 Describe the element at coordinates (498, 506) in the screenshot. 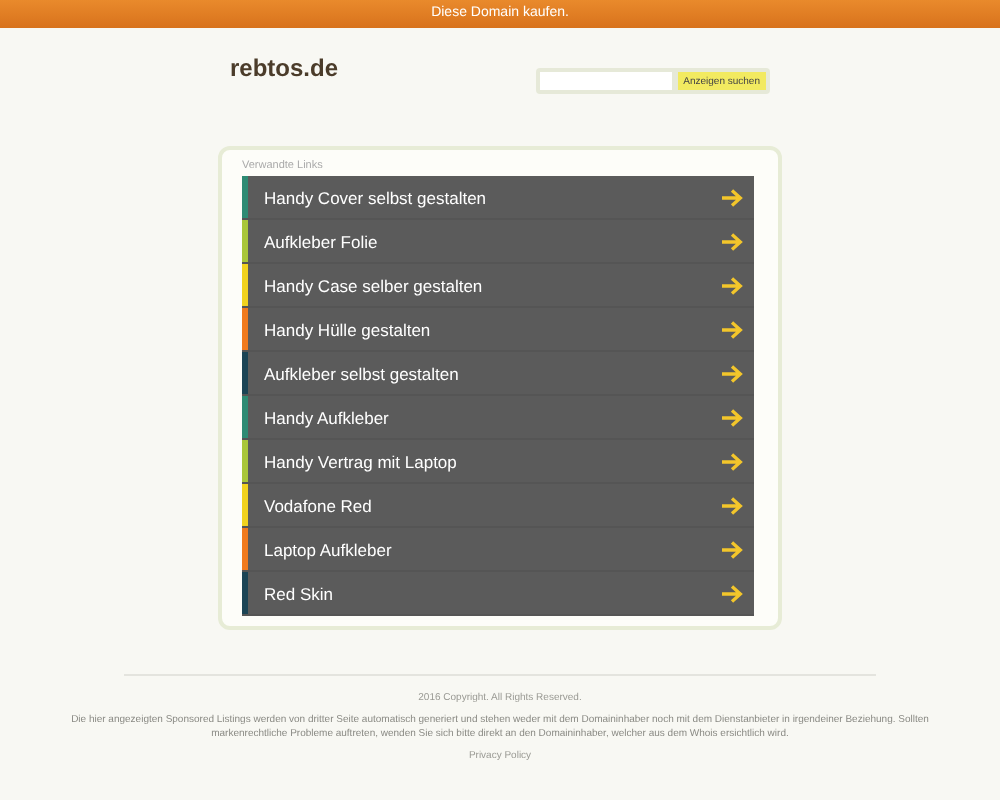

I see `related-link: Vodafone Red` at that location.